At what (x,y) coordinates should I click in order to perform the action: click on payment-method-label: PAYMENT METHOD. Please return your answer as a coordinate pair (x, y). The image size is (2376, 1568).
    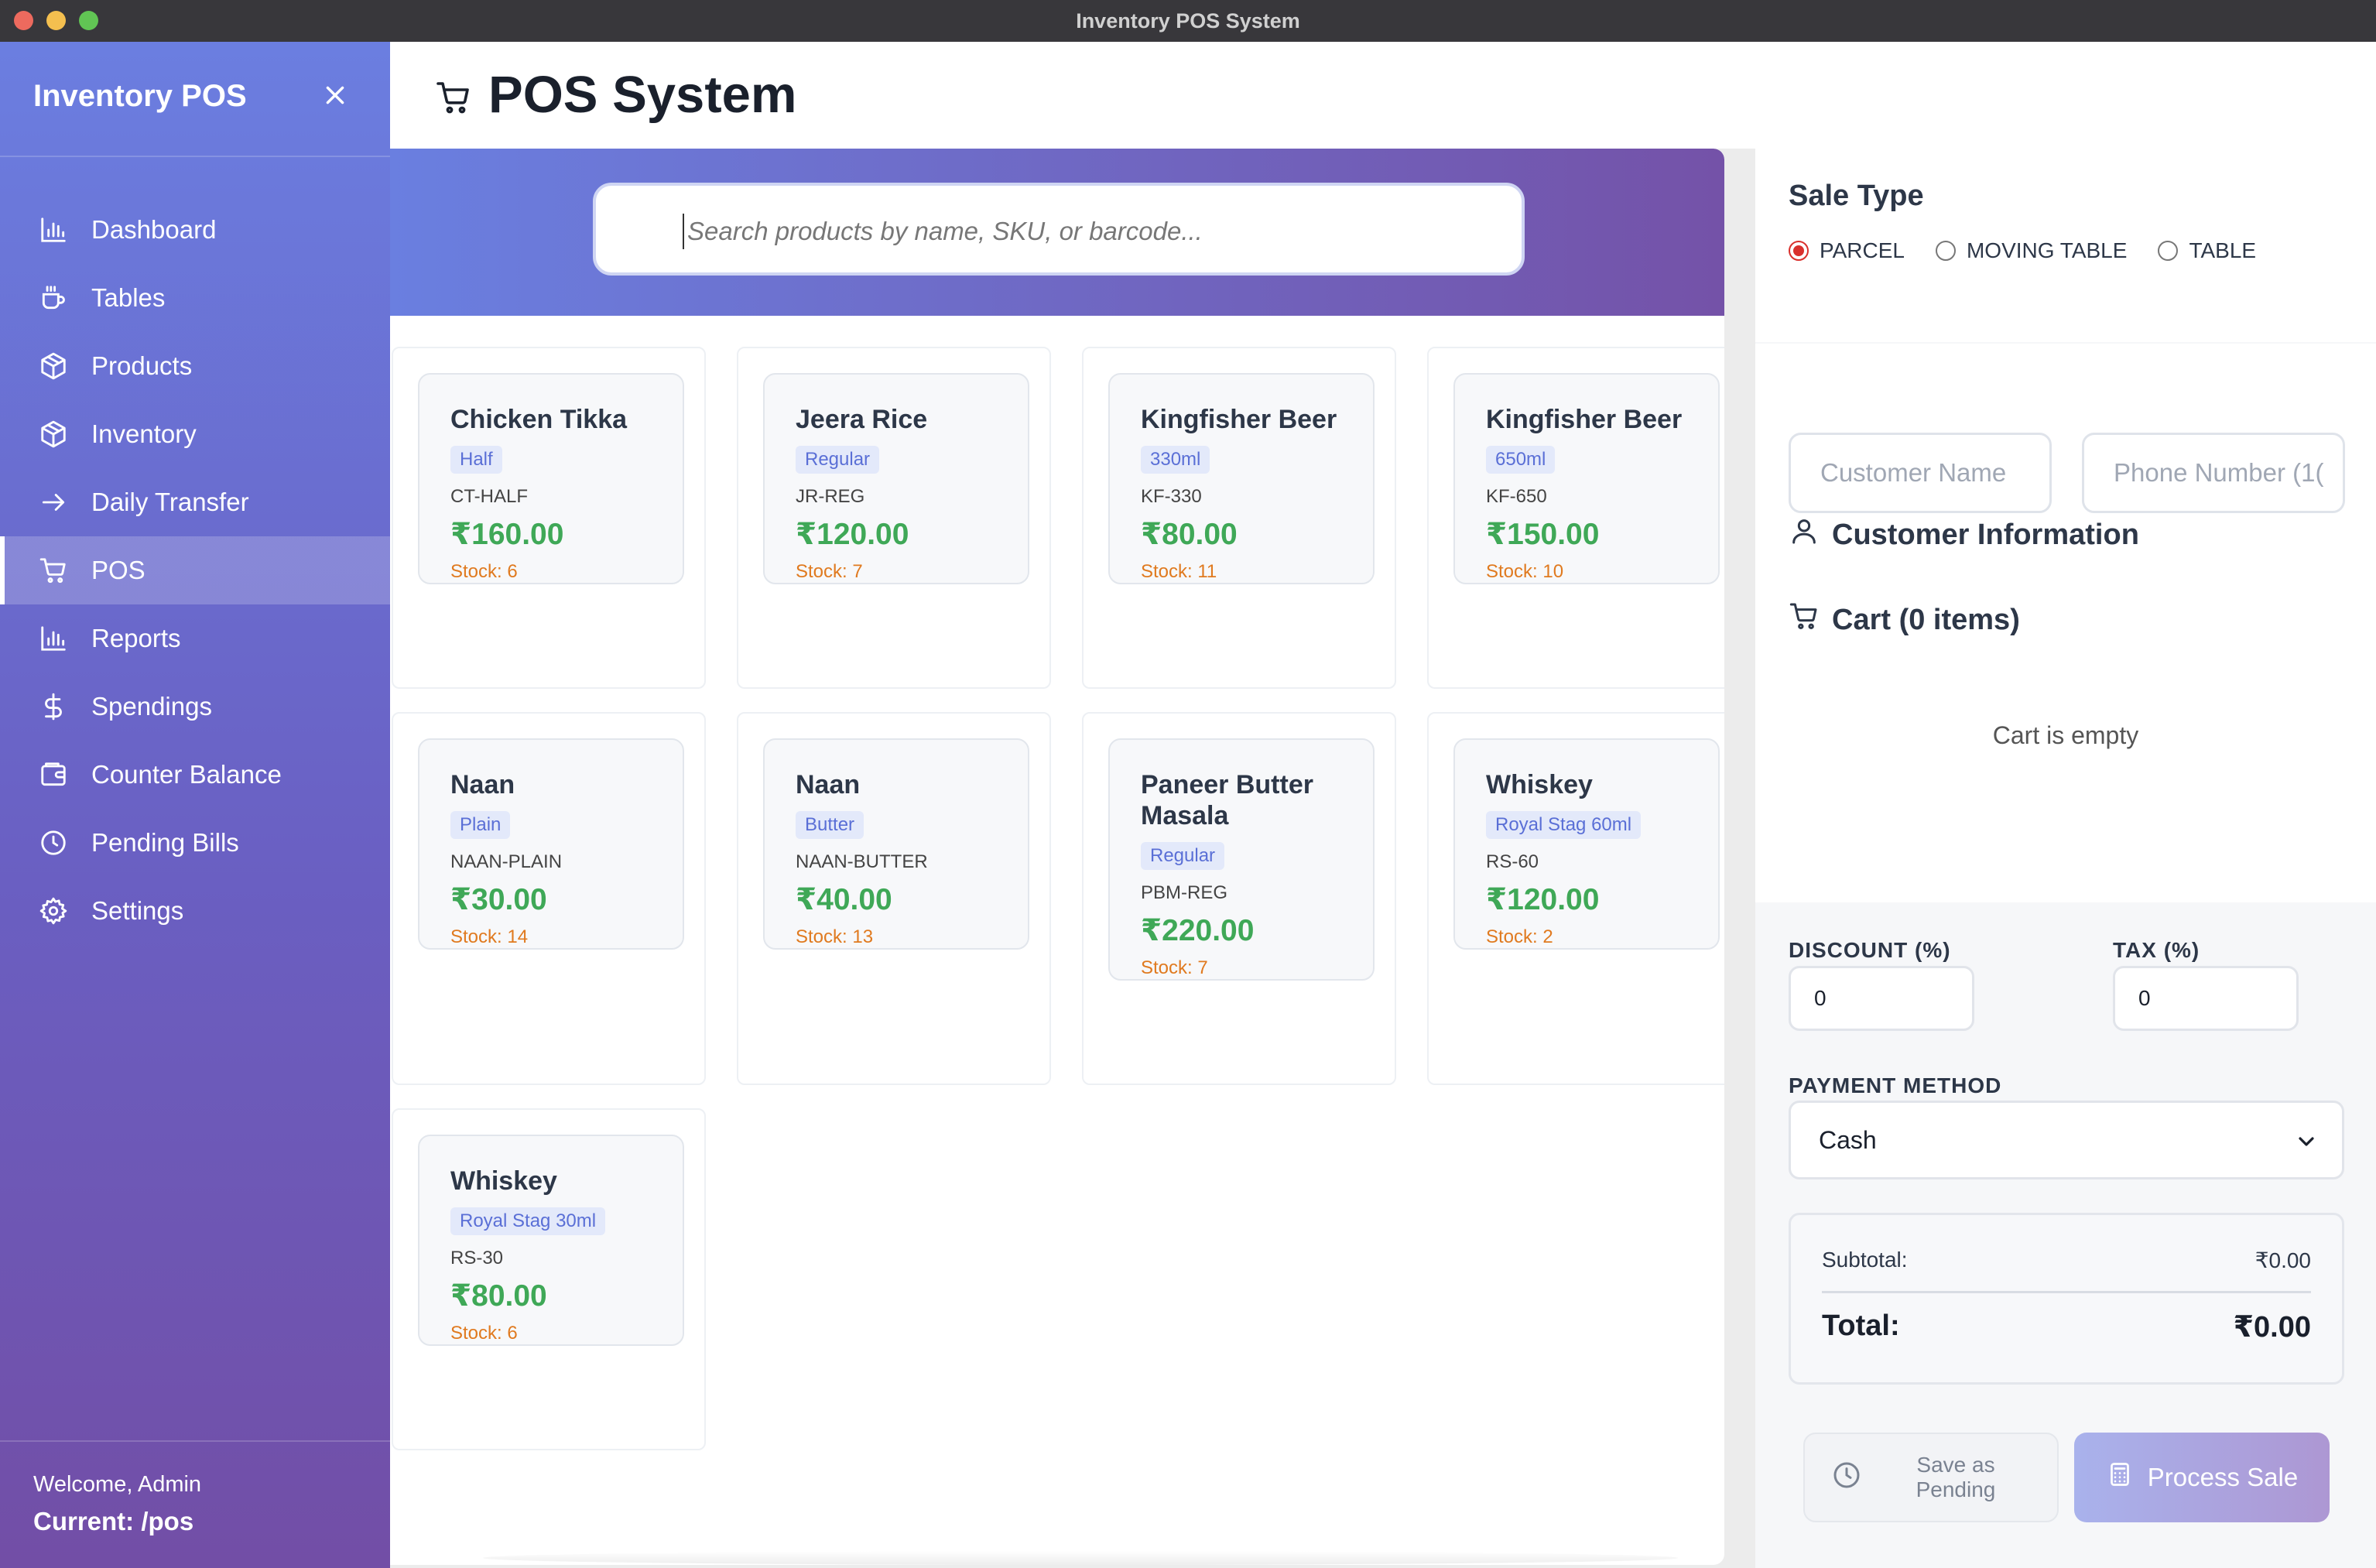
    Looking at the image, I should click on (1896, 1085).